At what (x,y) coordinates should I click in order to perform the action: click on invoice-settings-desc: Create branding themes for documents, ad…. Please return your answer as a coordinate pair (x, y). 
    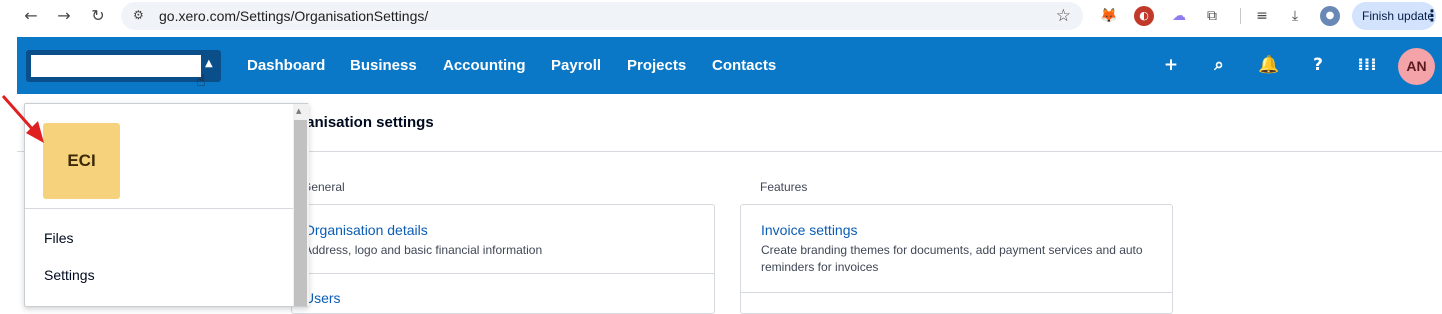
    Looking at the image, I should click on (952, 258).